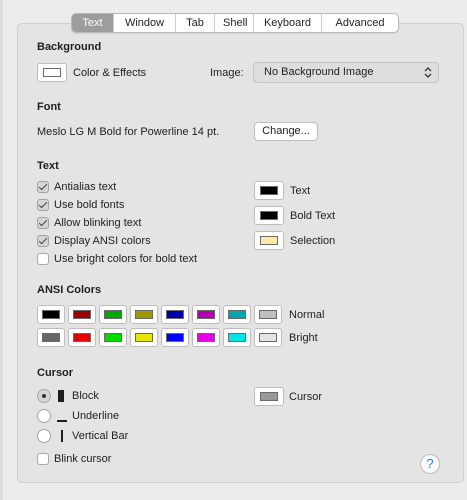 The image size is (467, 500). What do you see at coordinates (43, 259) in the screenshot?
I see `bright-colors-bold-checkbox` at bounding box center [43, 259].